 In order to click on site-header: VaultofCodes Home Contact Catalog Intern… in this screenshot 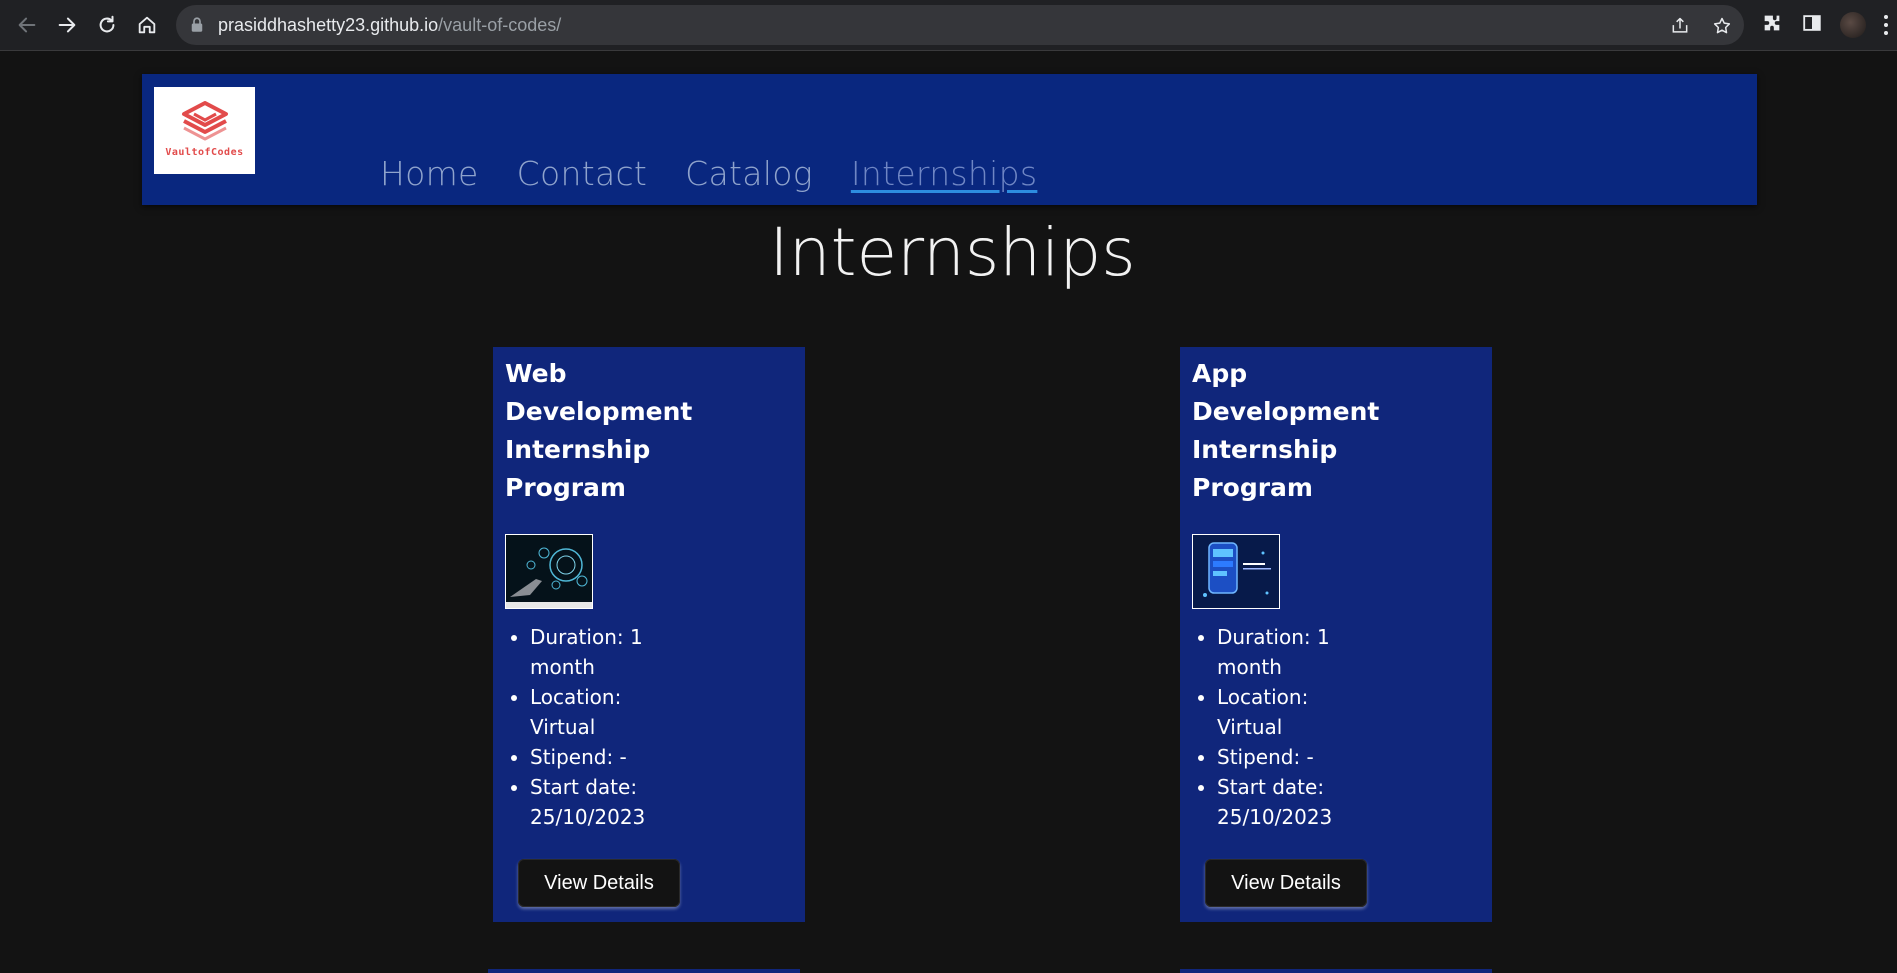, I will do `click(949, 139)`.